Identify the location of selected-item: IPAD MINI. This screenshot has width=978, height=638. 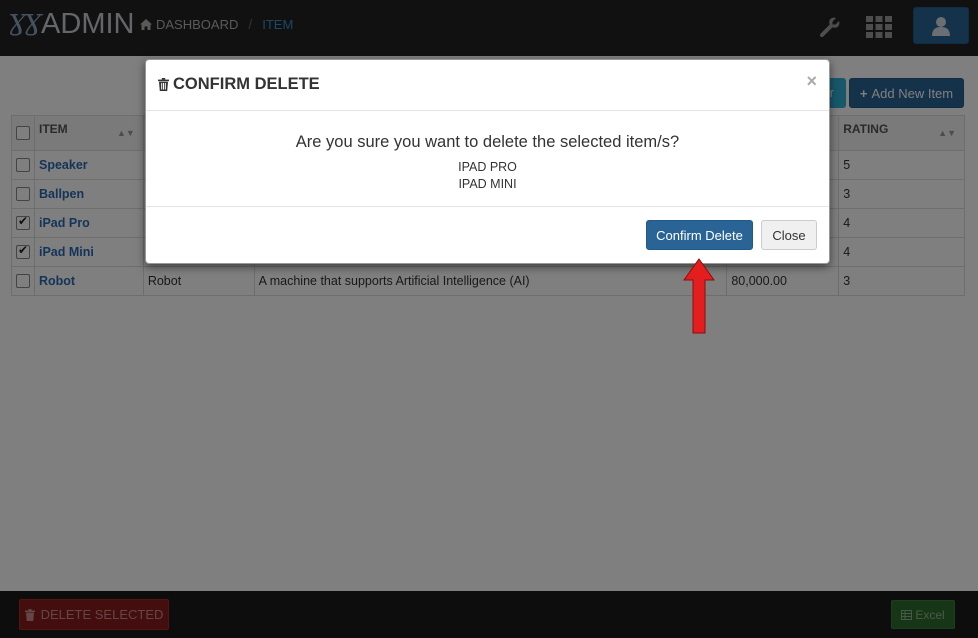
(487, 184).